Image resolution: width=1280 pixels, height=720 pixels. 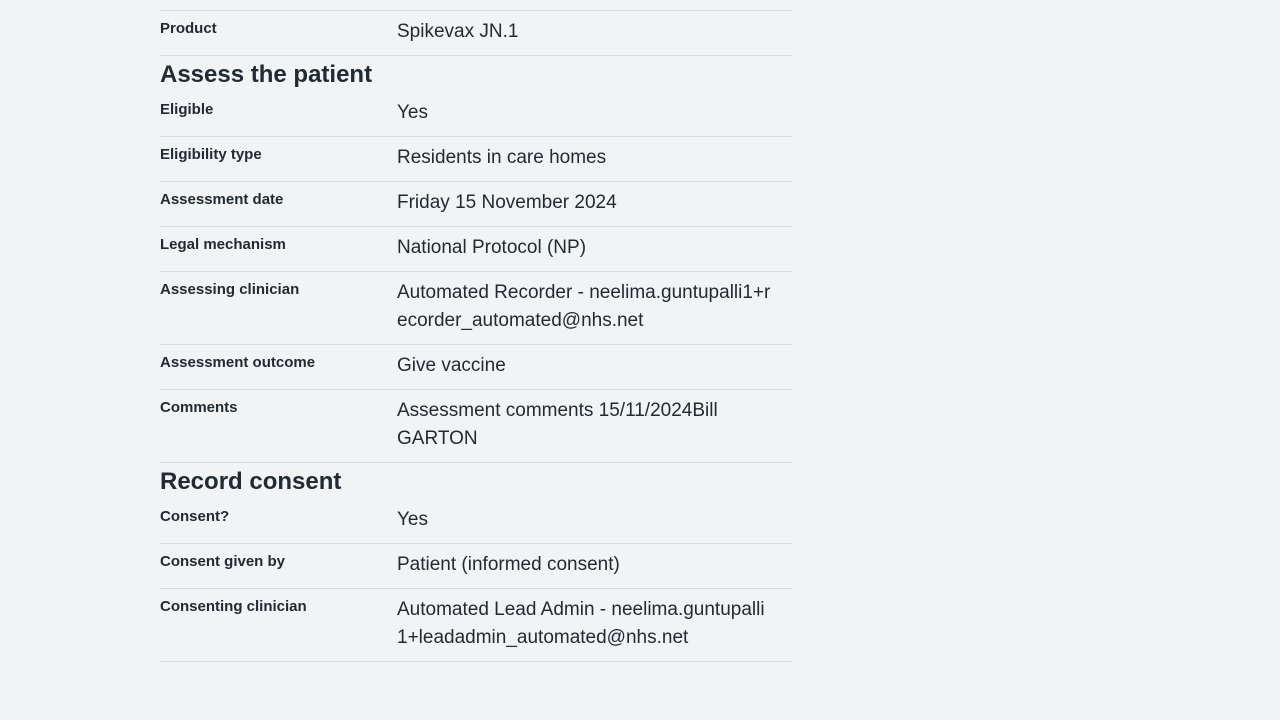 I want to click on summary-key: Comments, so click(x=199, y=407).